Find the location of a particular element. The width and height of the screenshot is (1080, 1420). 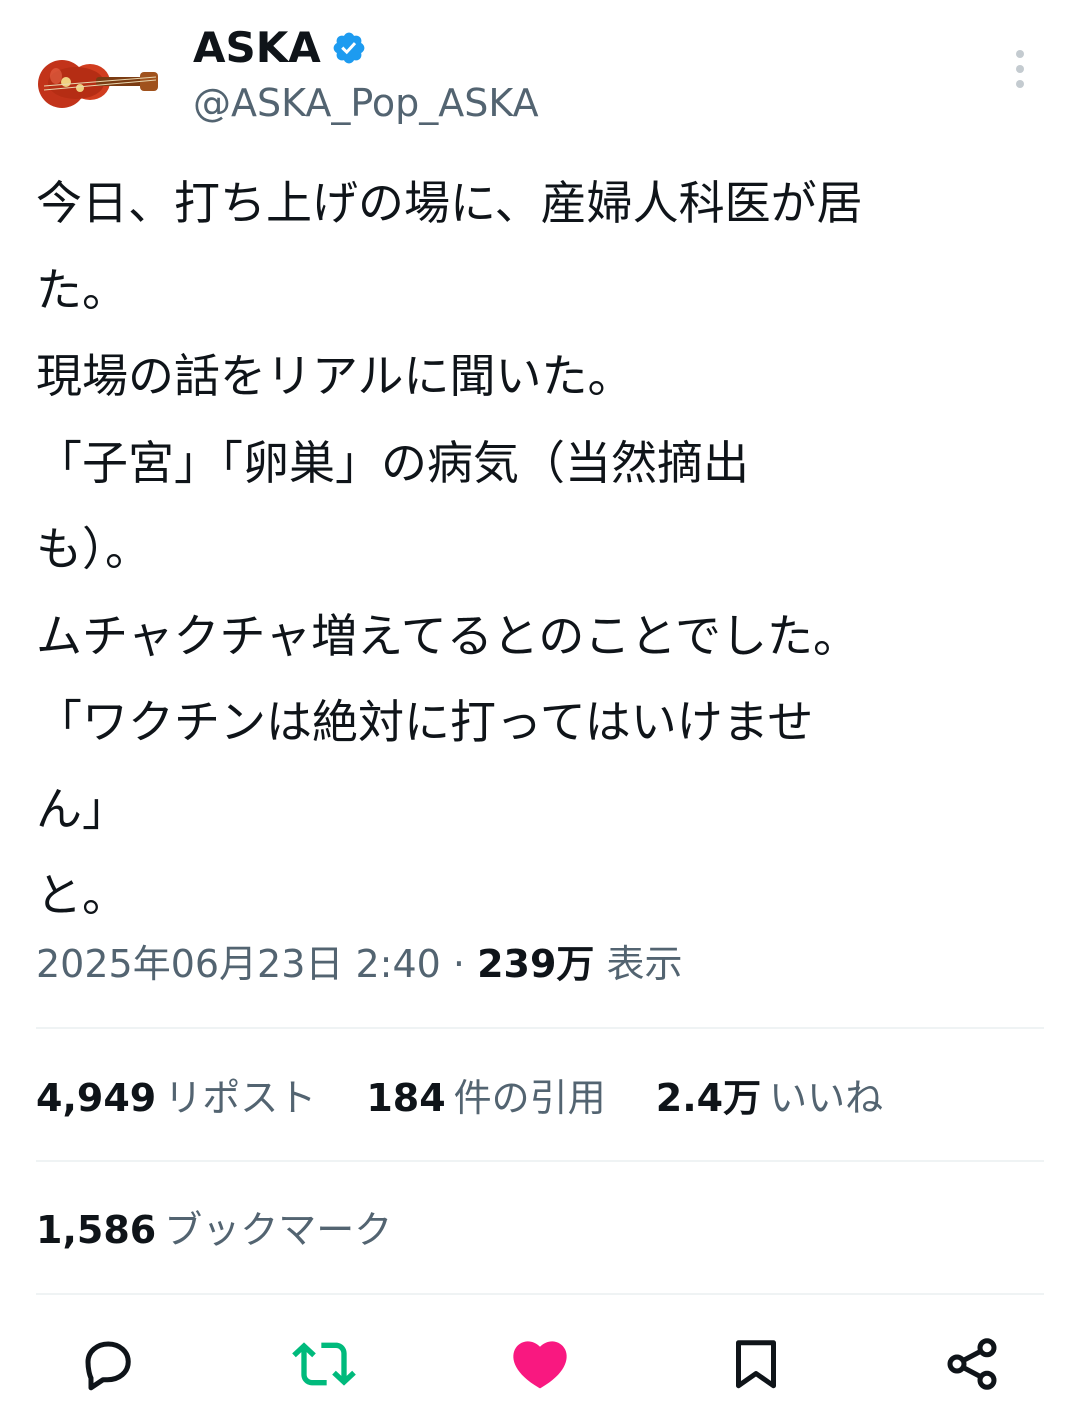

reply-button is located at coordinates (108, 1364).